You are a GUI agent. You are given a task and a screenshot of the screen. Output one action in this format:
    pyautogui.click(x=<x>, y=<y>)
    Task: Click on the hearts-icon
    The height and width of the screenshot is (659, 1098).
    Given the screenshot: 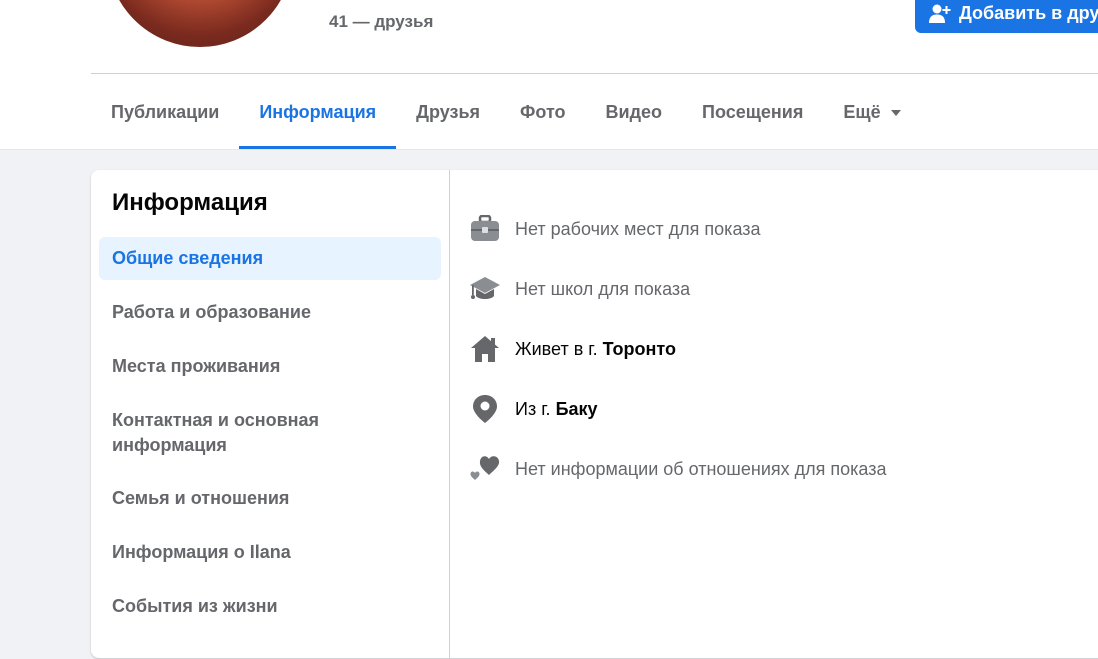 What is the action you would take?
    pyautogui.click(x=485, y=469)
    